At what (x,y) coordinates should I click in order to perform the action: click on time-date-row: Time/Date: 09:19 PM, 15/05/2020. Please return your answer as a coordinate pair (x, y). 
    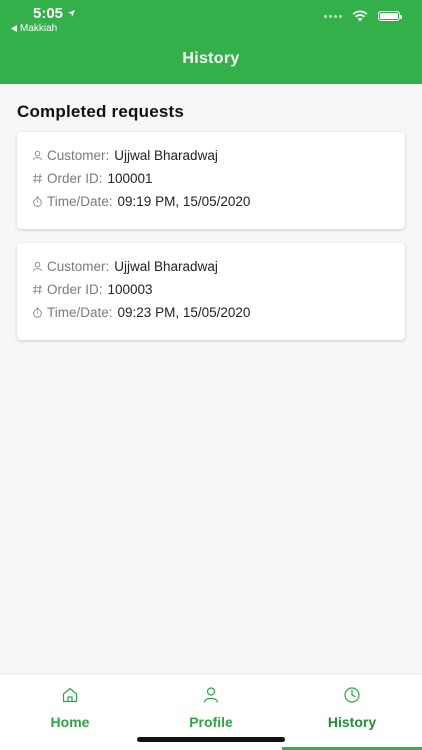
    Looking at the image, I should click on (211, 201).